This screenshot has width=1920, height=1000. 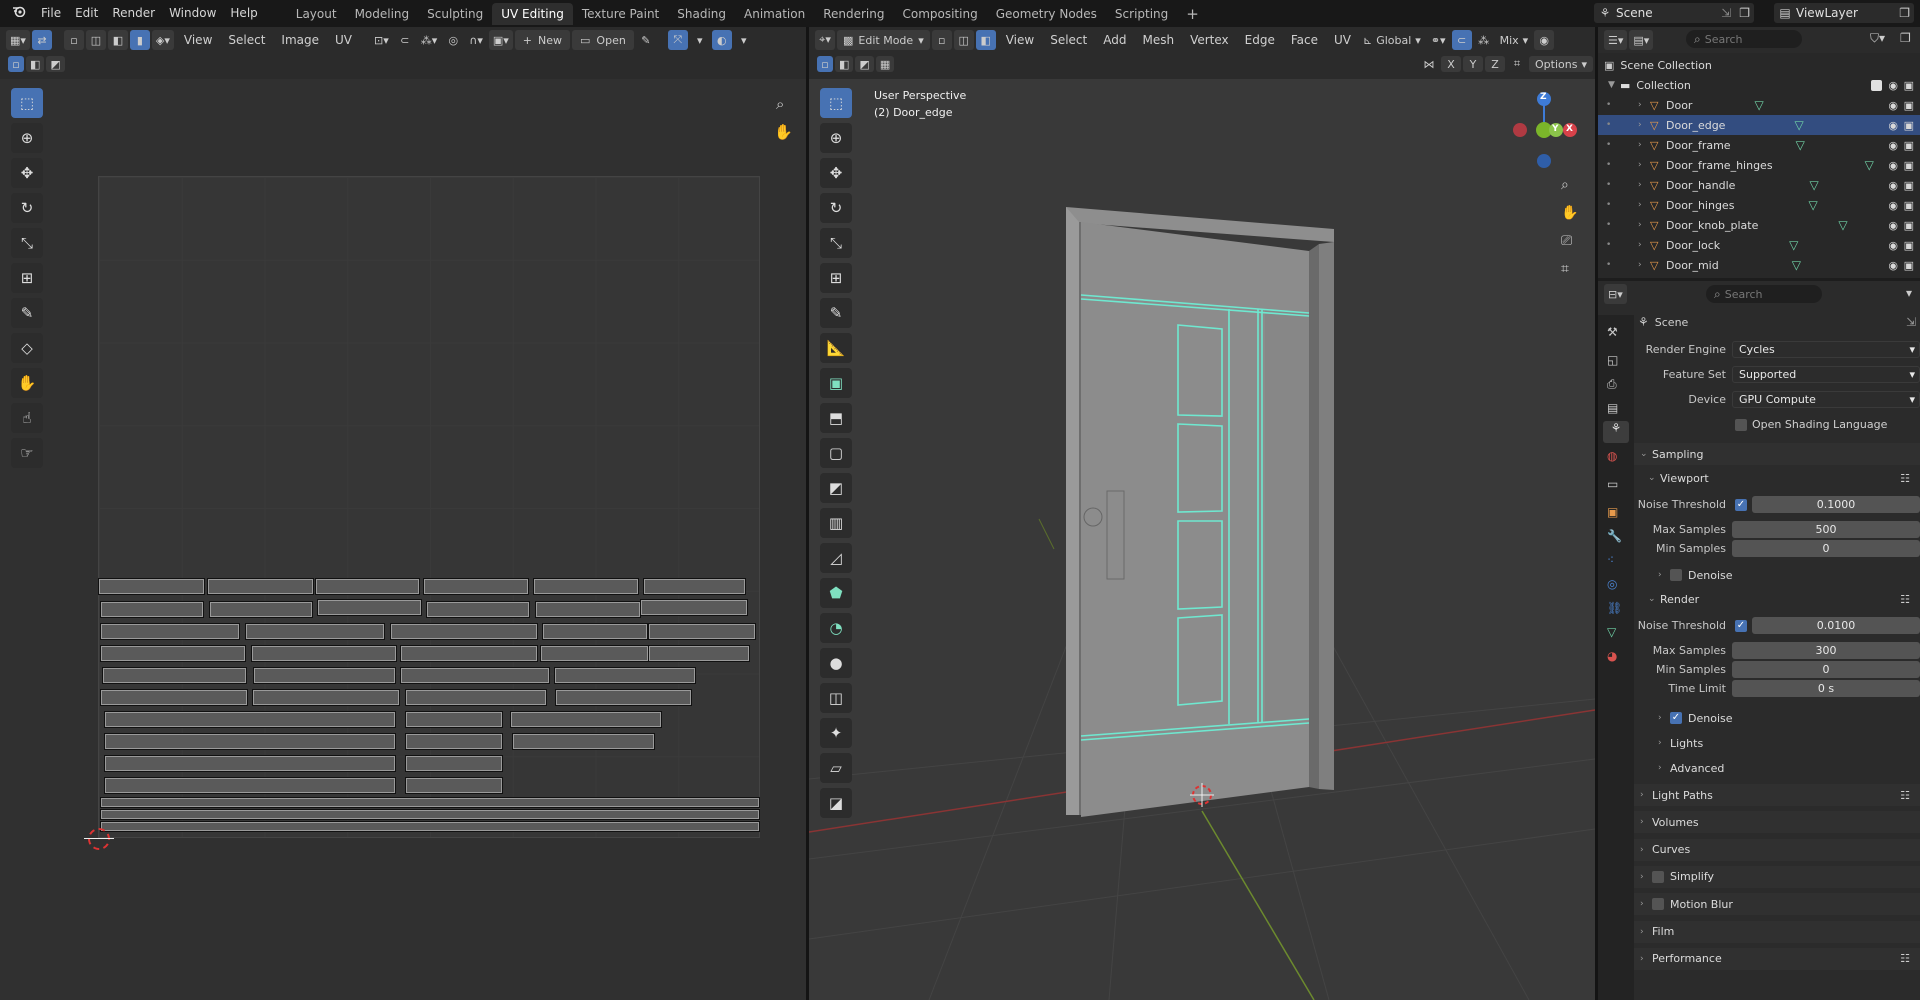 I want to click on panel-performance: › Performance ☷, so click(x=1777, y=958).